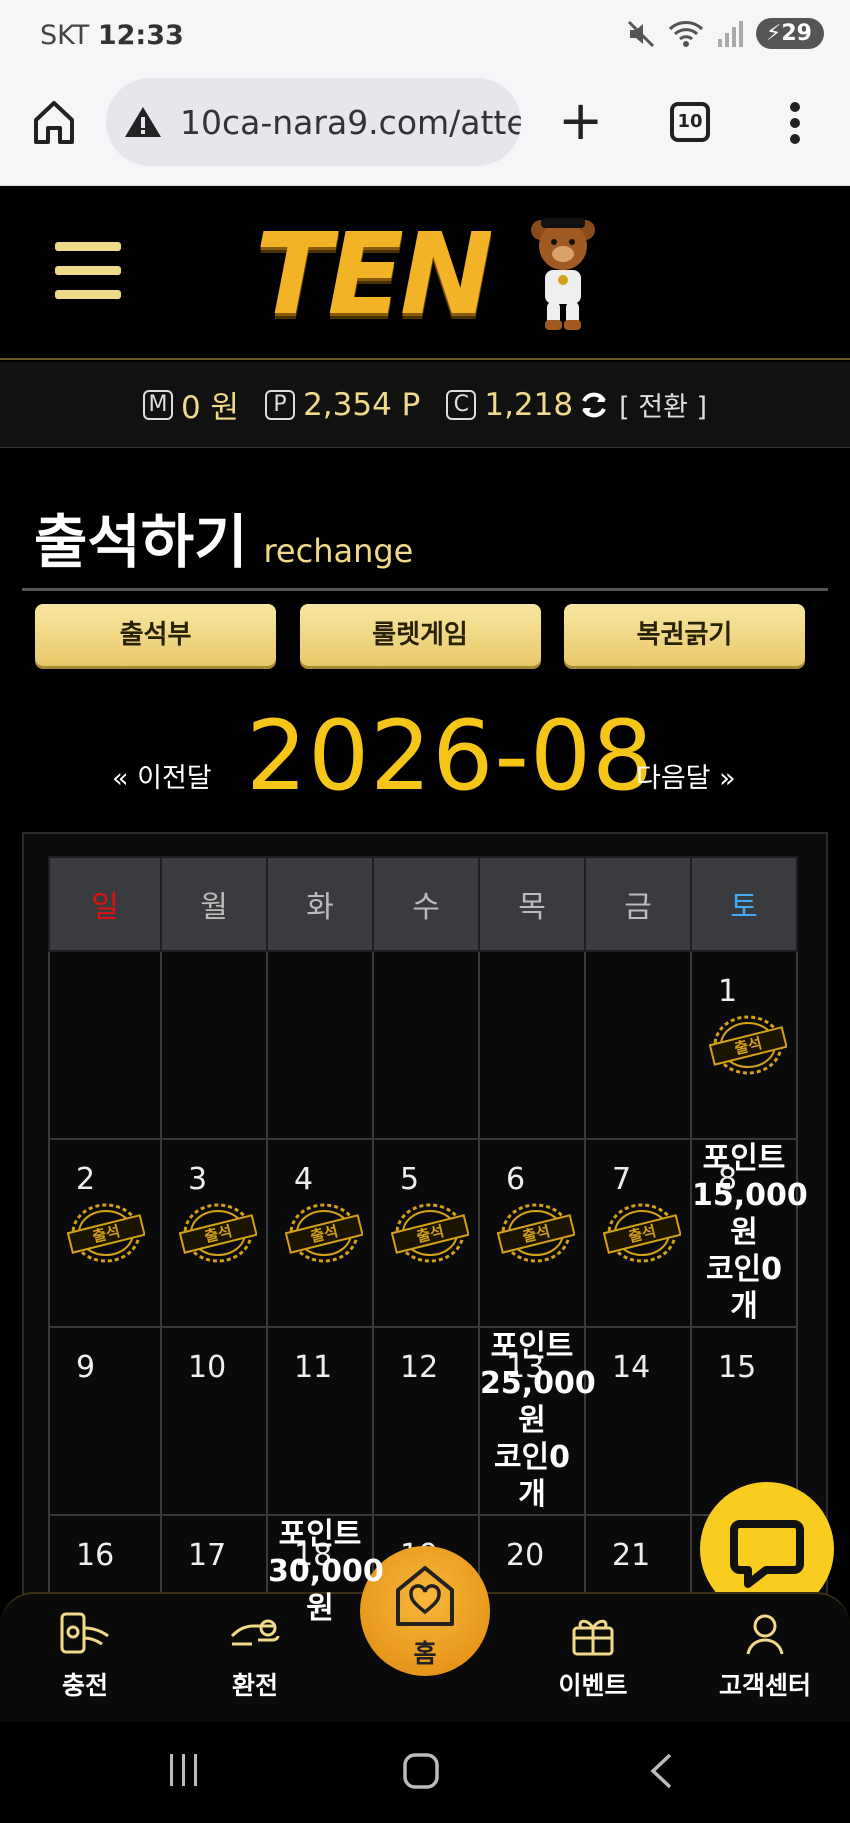  I want to click on next-month-link: 다음달 », so click(686, 775).